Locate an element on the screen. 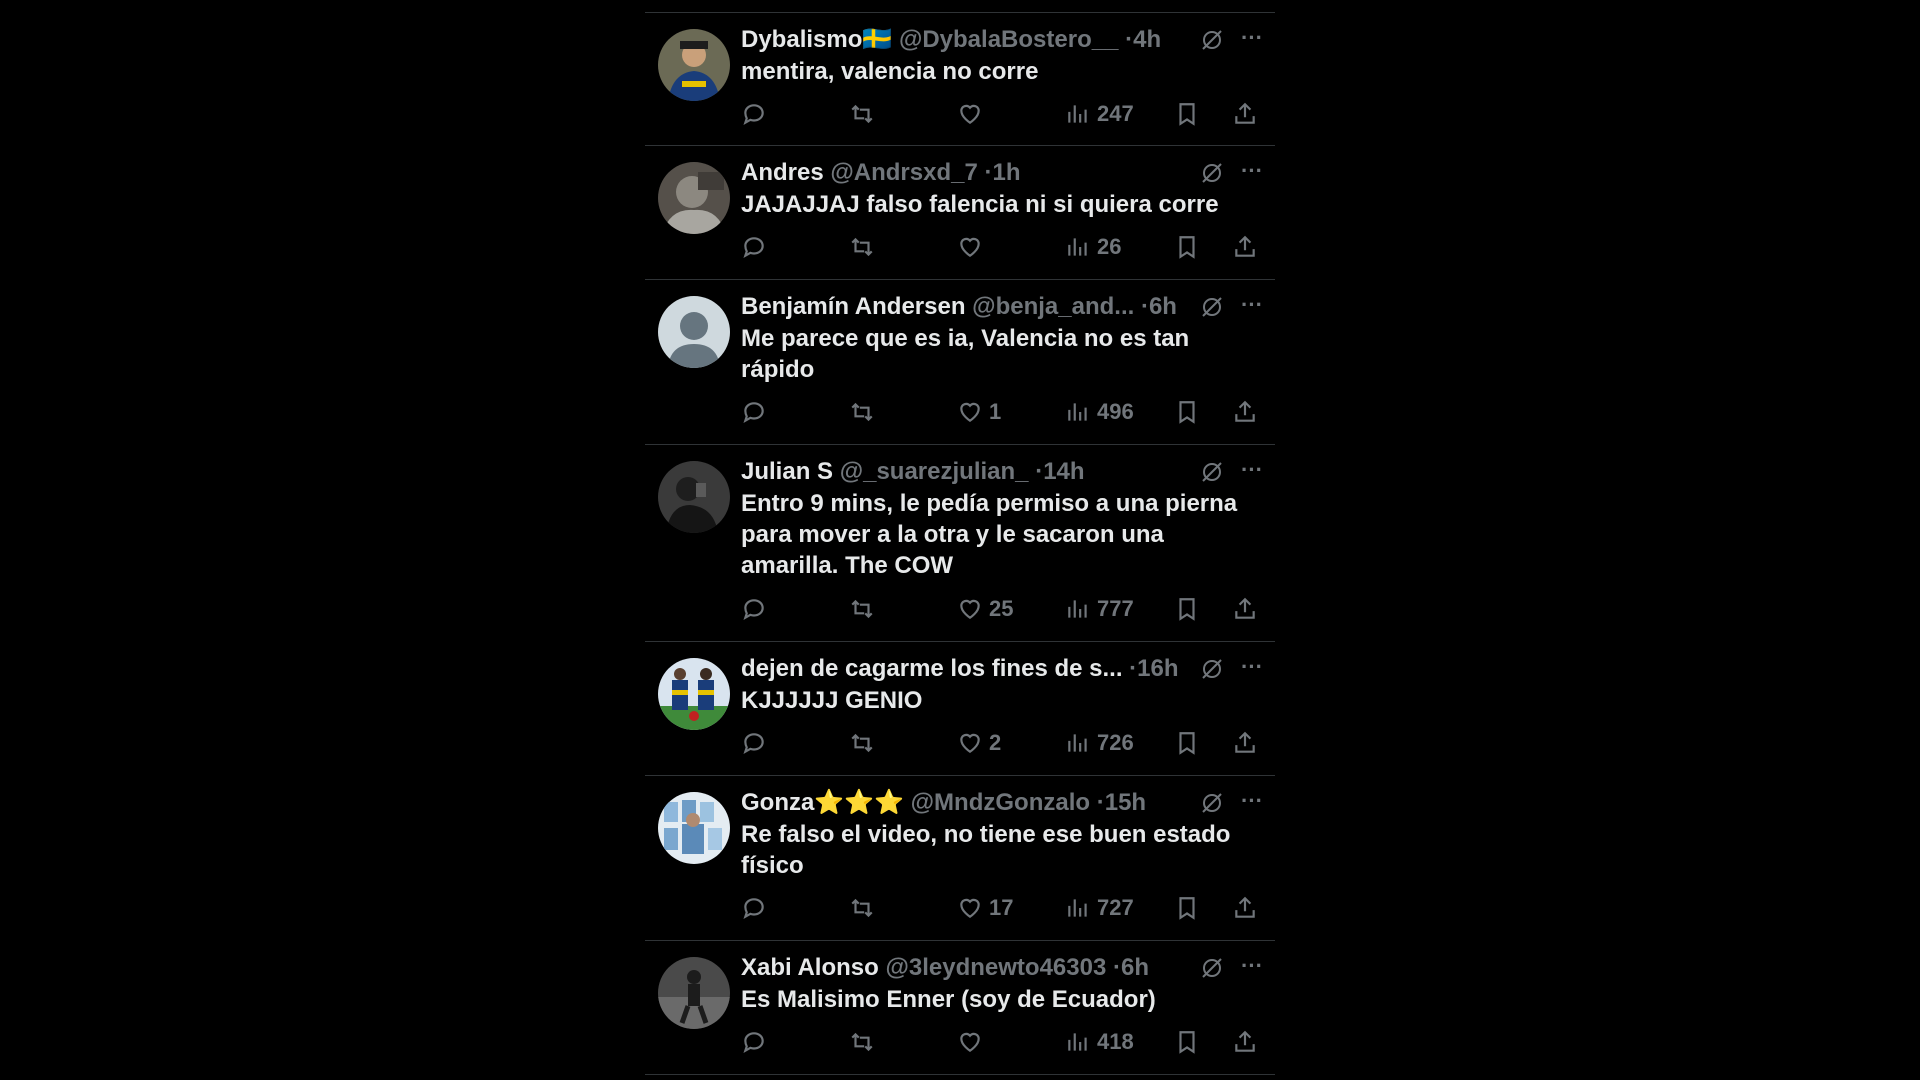 Image resolution: width=1920 pixels, height=1080 pixels. like-button: 2 is located at coordinates (979, 743).